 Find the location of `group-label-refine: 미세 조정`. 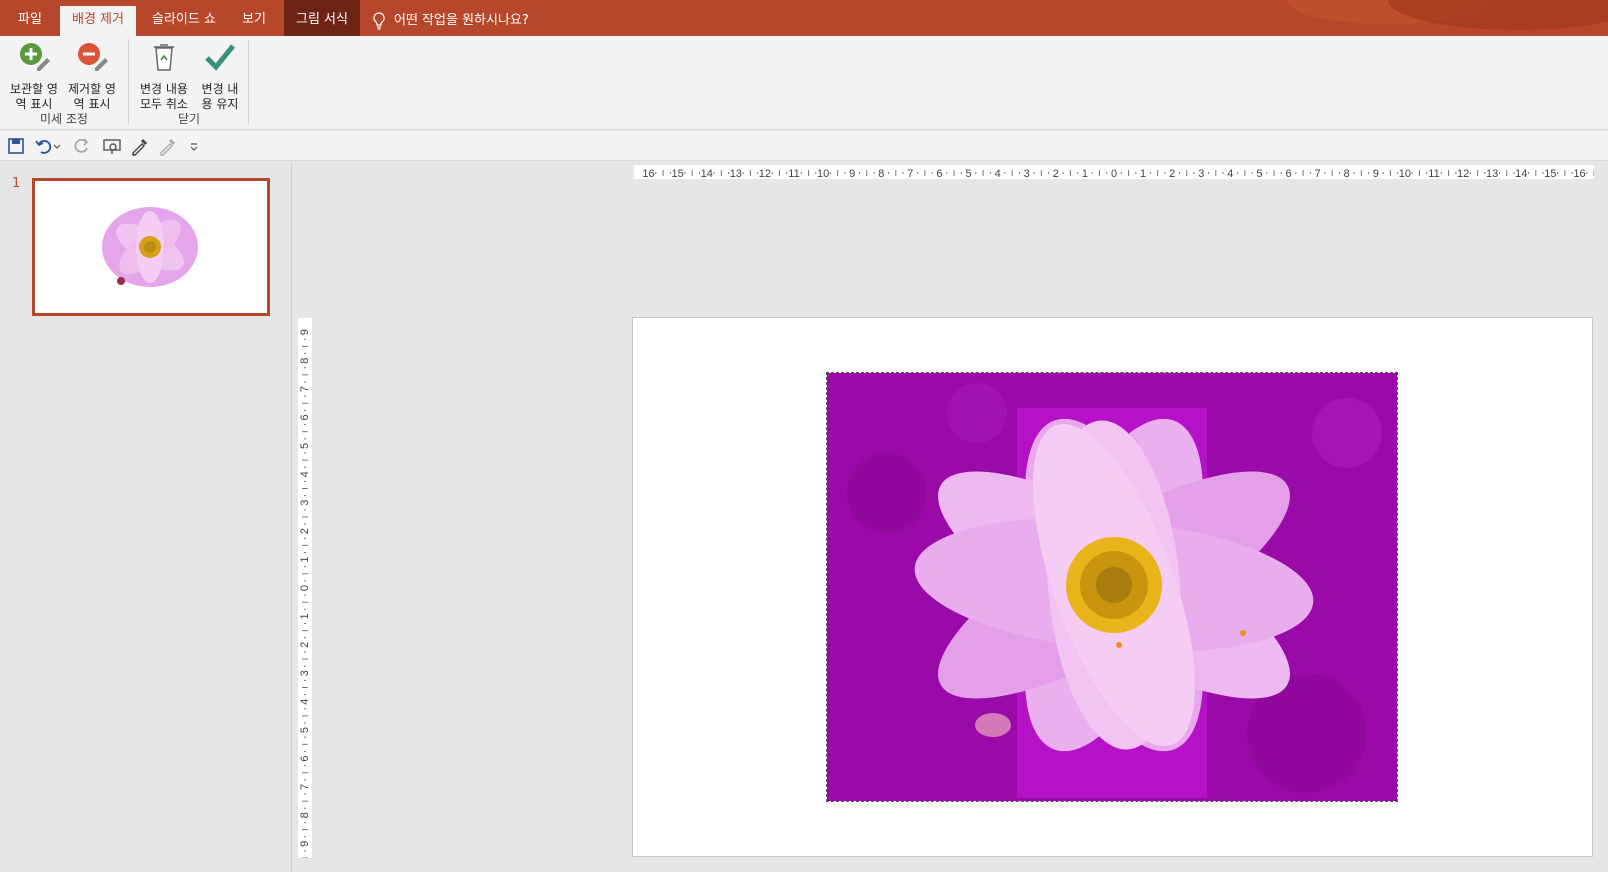

group-label-refine: 미세 조정 is located at coordinates (64, 119).